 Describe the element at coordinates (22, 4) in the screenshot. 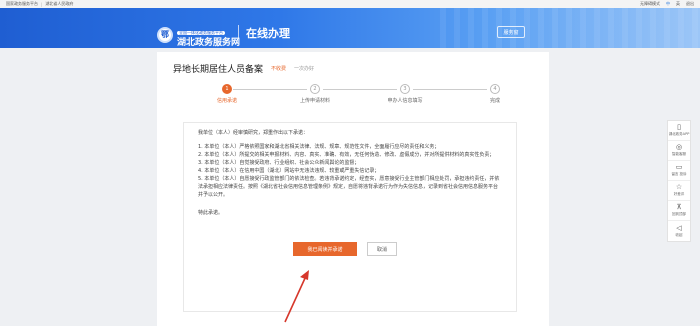

I see `link-national-platform: 国家政务服务平台` at that location.